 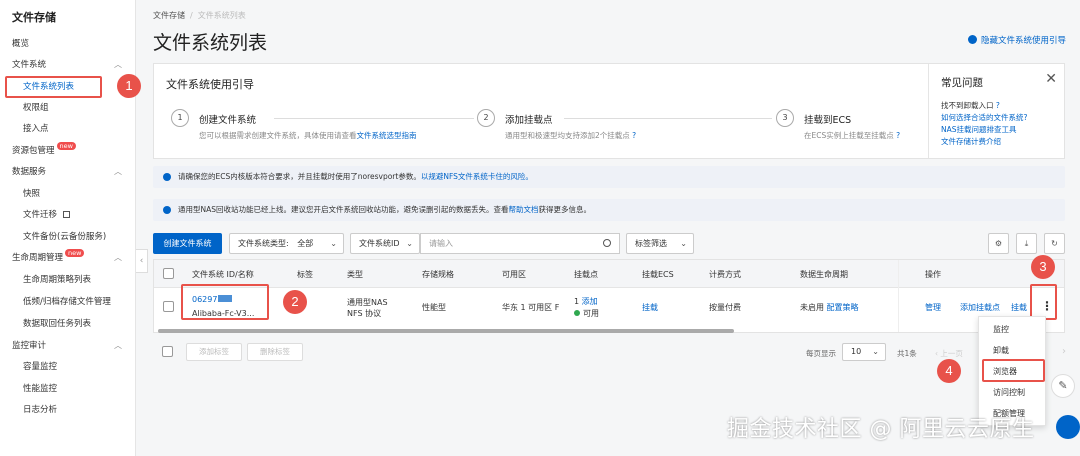 I want to click on footer-select-all-checkbox, so click(x=167, y=351).